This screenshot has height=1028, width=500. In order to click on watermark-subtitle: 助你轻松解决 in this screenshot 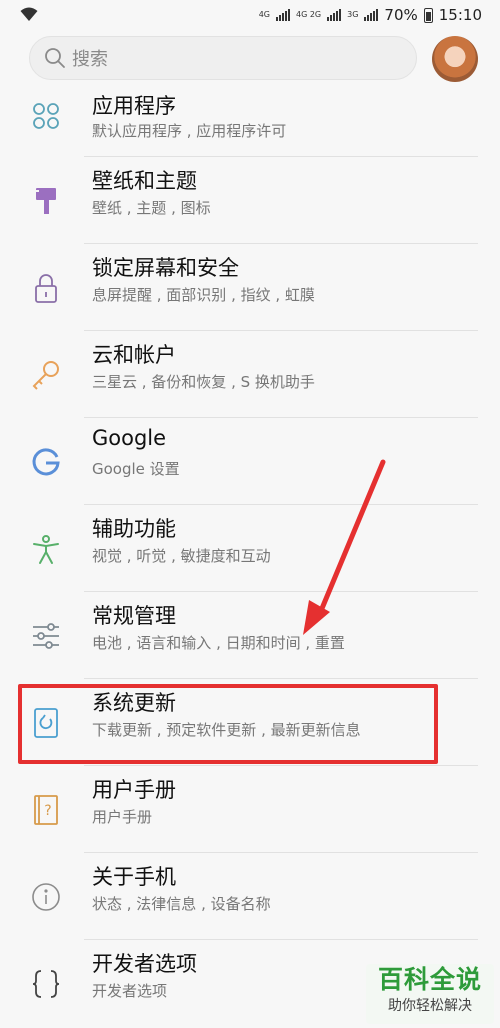, I will do `click(430, 1006)`.